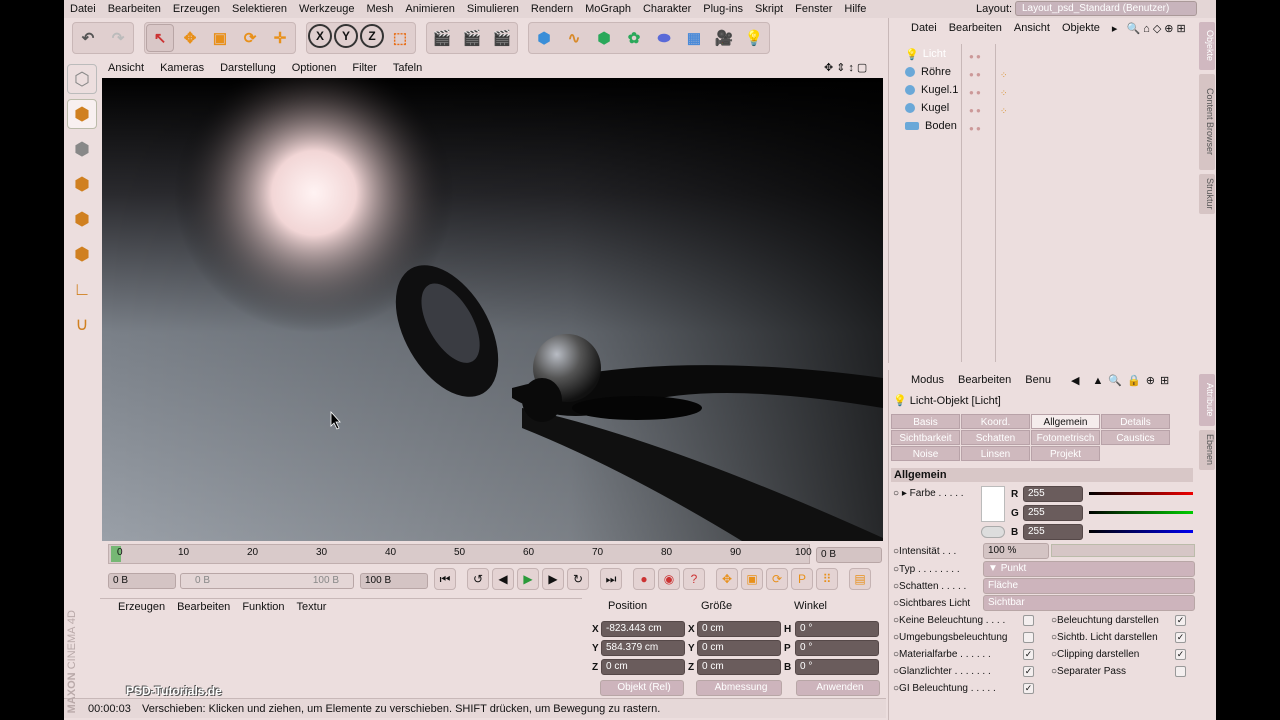 This screenshot has height=720, width=1280. I want to click on mat-menu-erzeugen: Erzeugen, so click(141, 607).